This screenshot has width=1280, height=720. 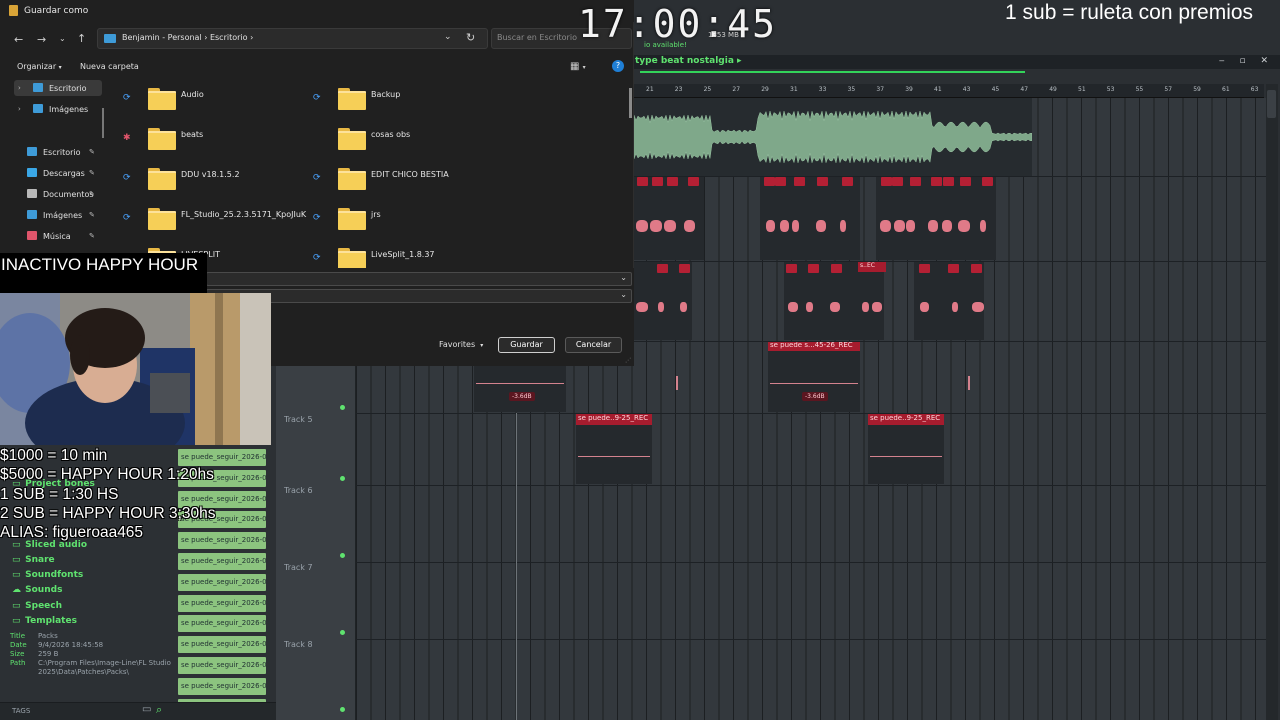 I want to click on forward-arrow-icon: →, so click(x=41, y=39).